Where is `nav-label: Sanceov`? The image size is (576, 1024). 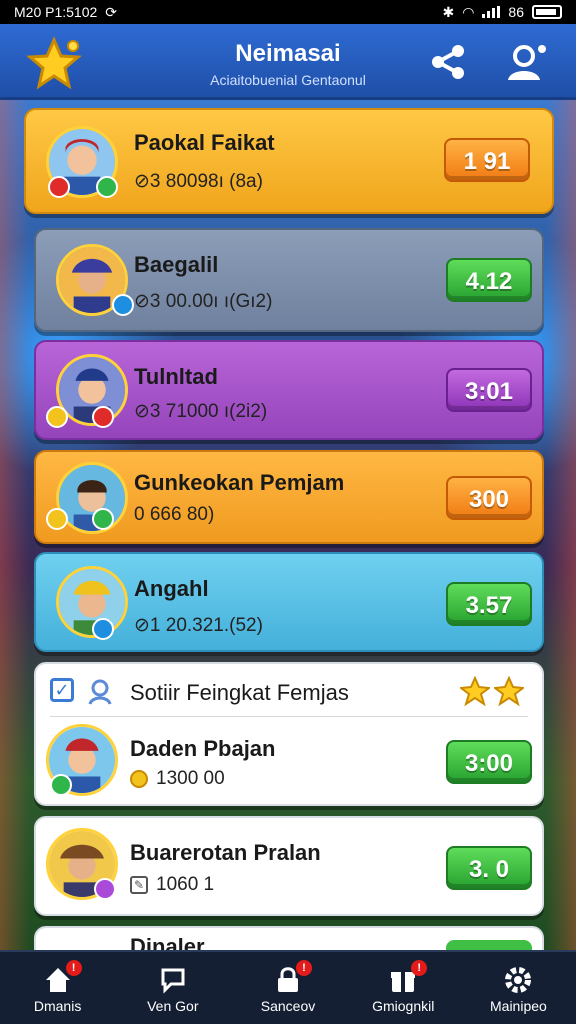
nav-label: Sanceov is located at coordinates (288, 1006).